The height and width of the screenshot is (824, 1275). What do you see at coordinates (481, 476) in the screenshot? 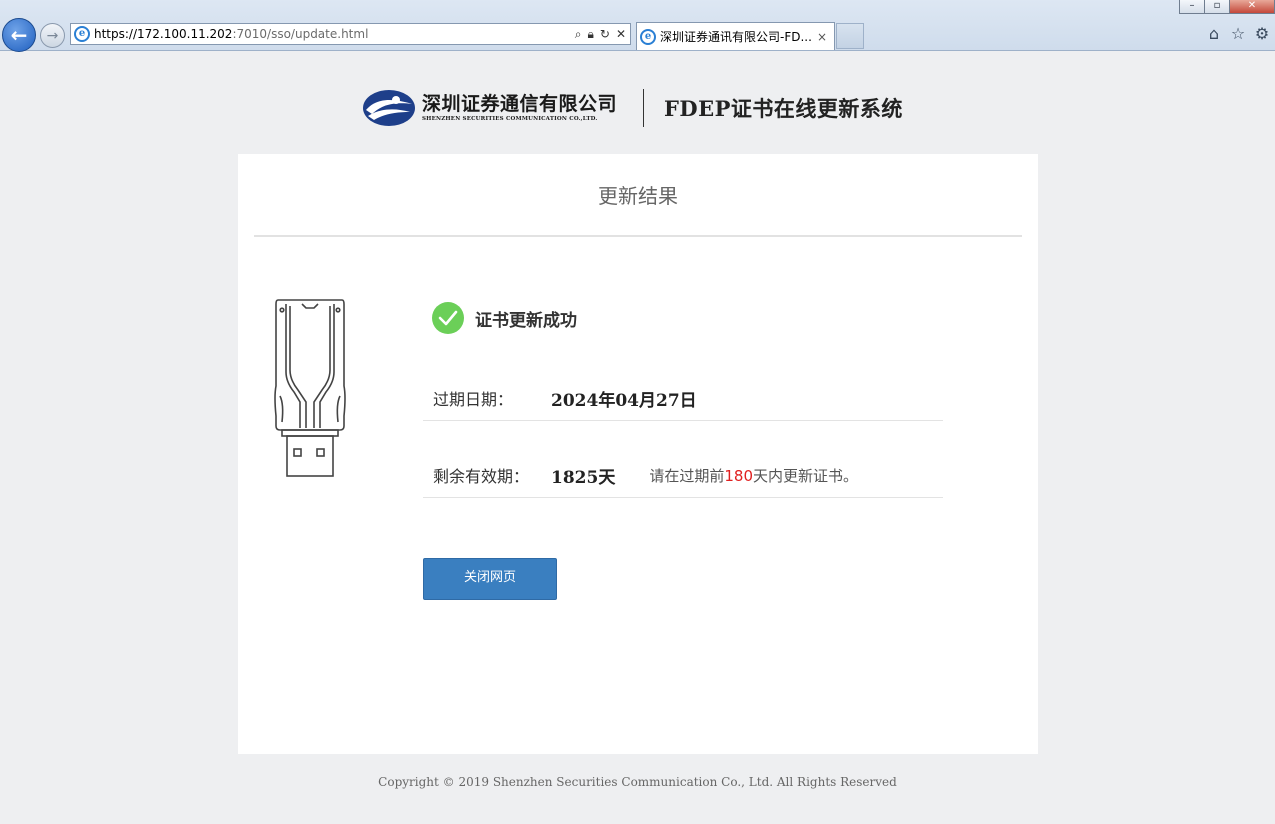
I see `remaining-label: 剩余有效期：` at bounding box center [481, 476].